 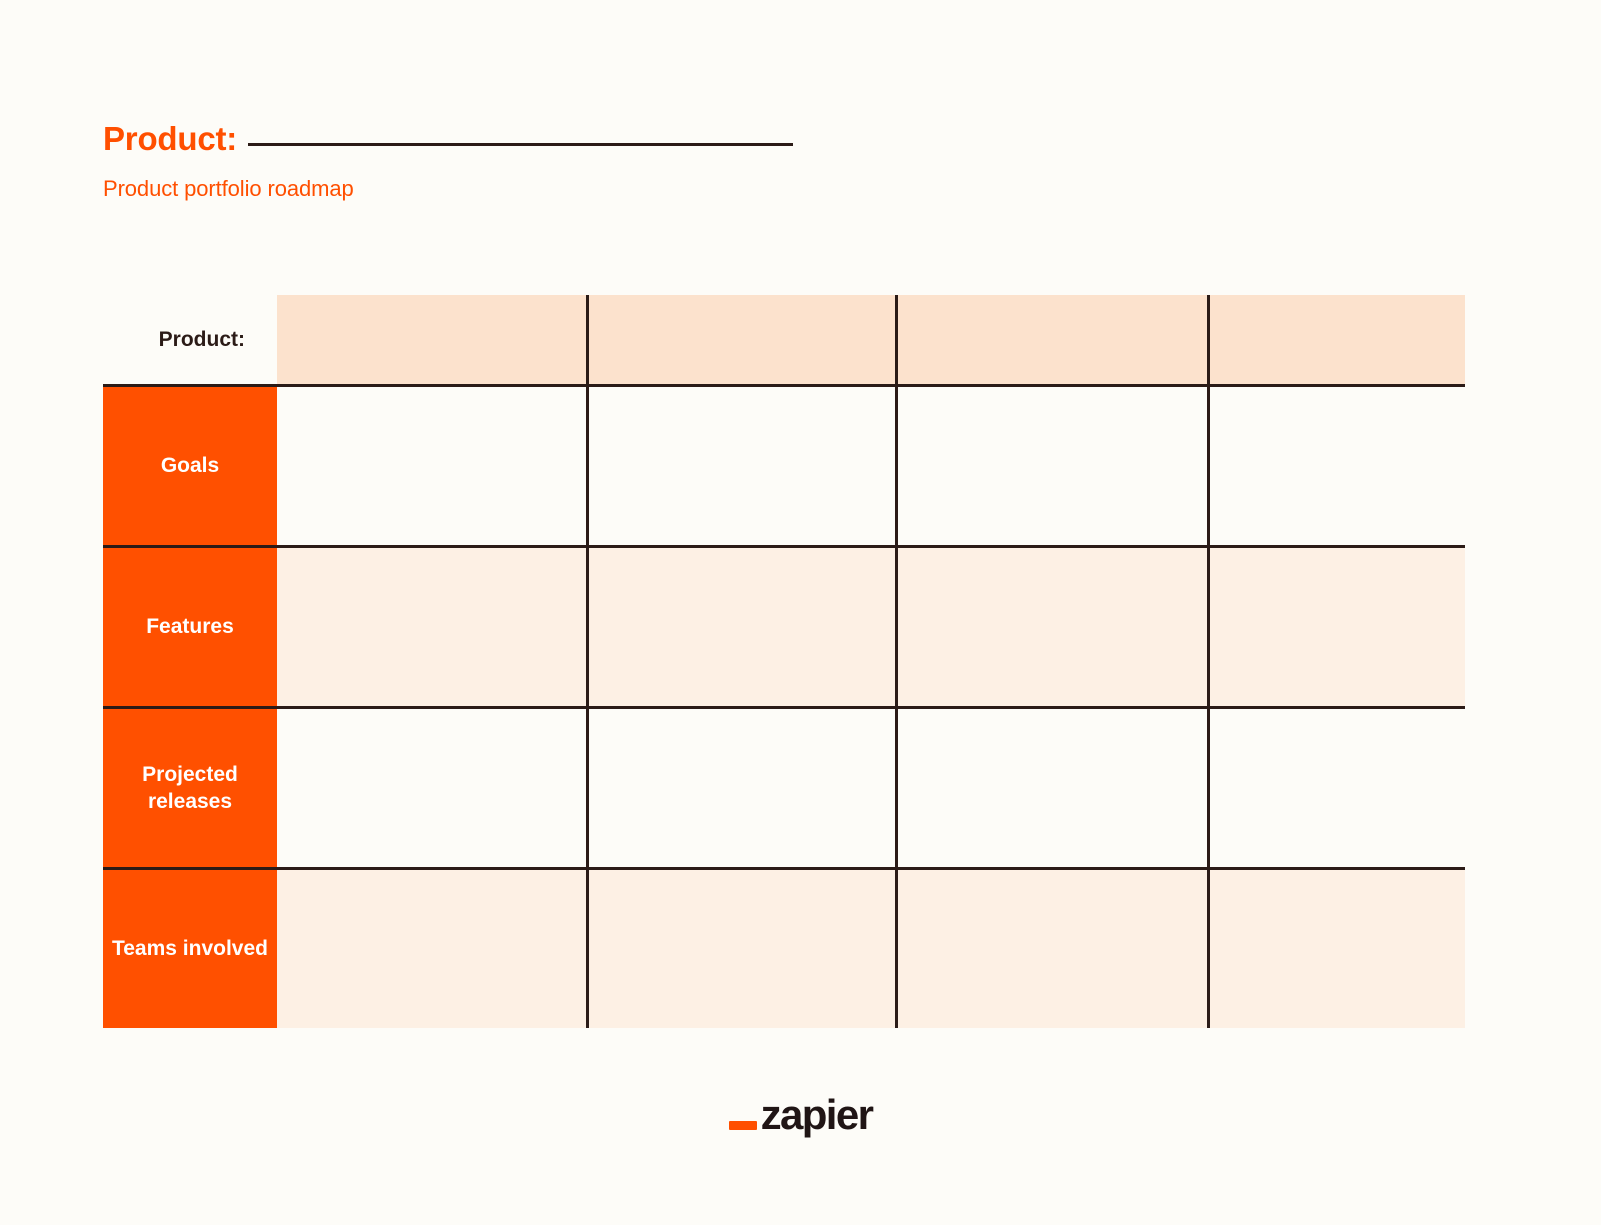 What do you see at coordinates (753, 161) in the screenshot?
I see `page-header: Product: Product portfolio roadmap` at bounding box center [753, 161].